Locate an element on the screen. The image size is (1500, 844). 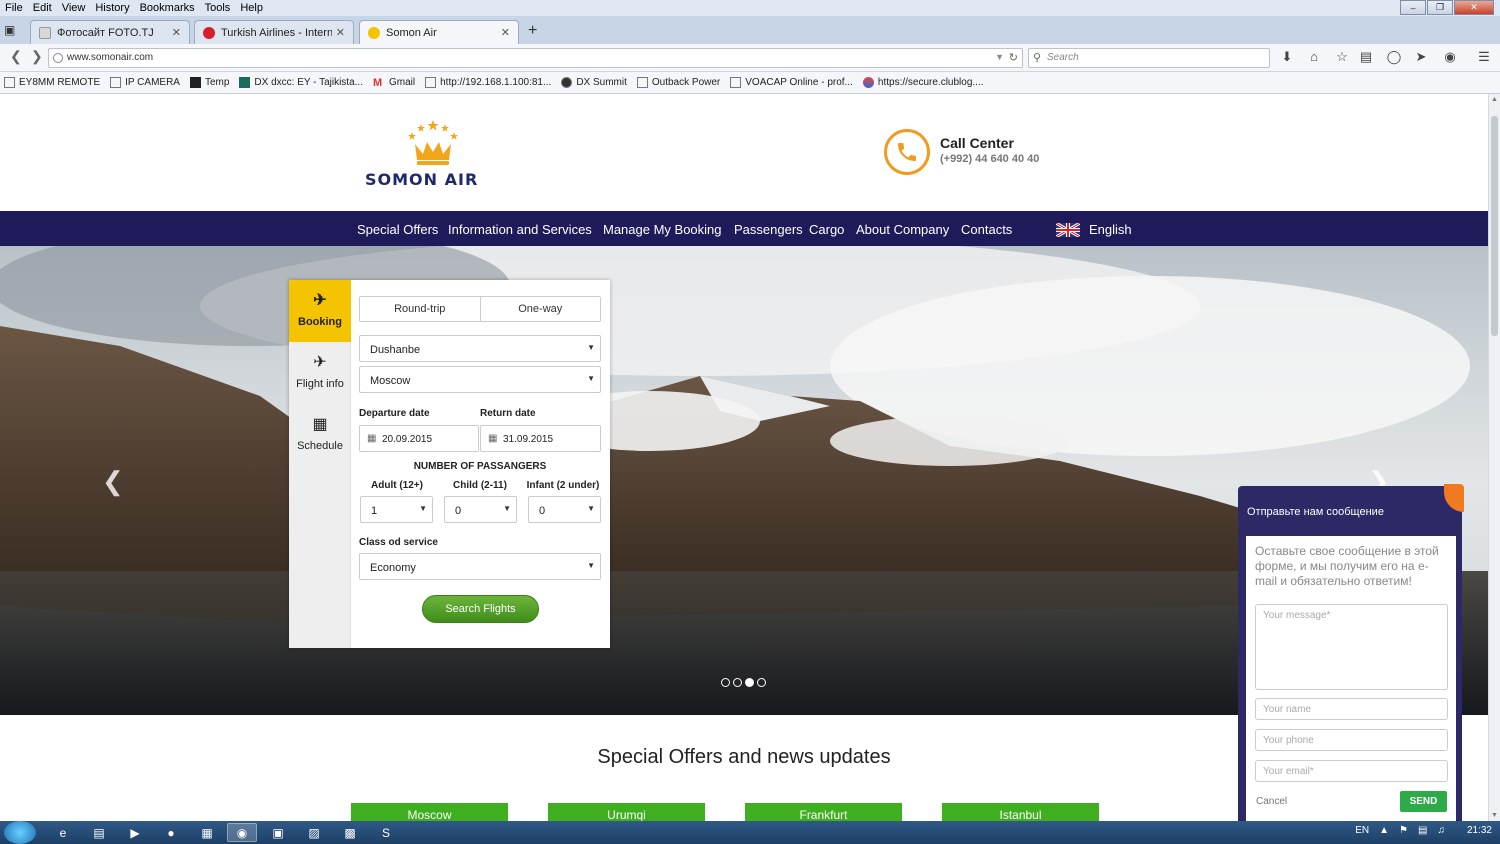
flag-icon: ⚑ is located at coordinates (1403, 830).